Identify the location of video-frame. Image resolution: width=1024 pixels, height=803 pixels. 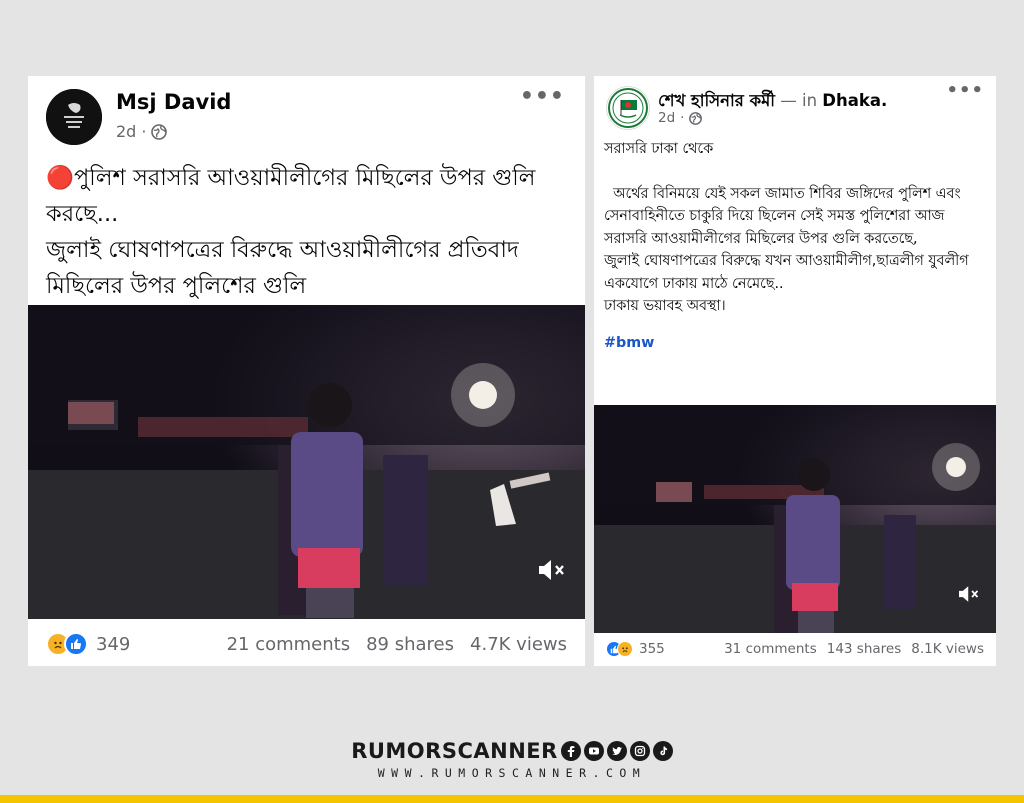
(795, 519).